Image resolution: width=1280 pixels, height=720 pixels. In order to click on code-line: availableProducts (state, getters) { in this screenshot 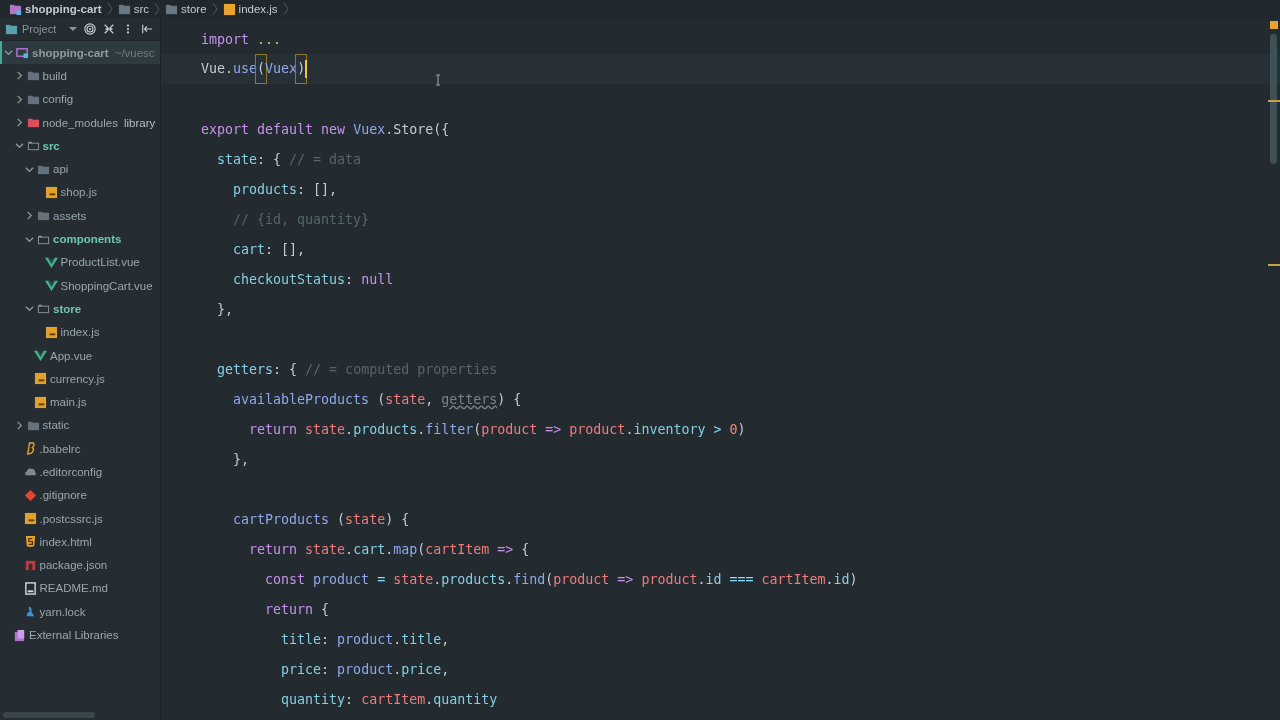, I will do `click(377, 399)`.